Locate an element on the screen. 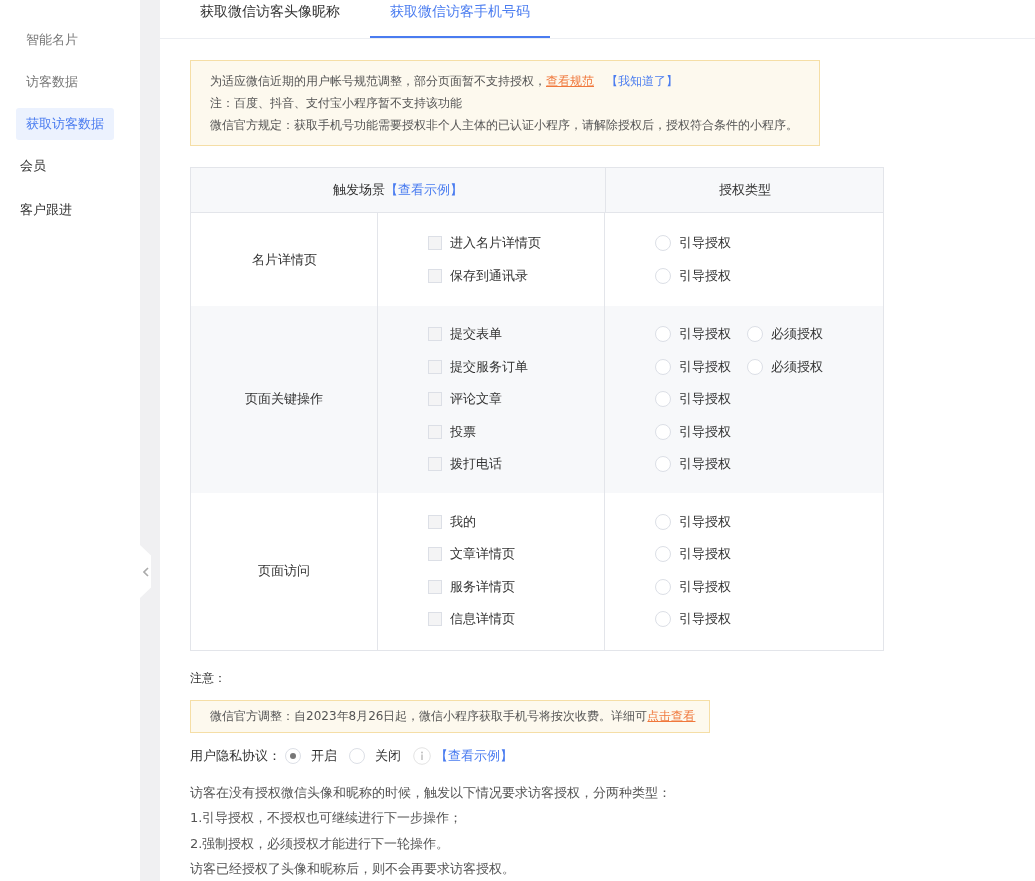 This screenshot has height=881, width=1035. sidebar-item: 访客数据 is located at coordinates (52, 82).